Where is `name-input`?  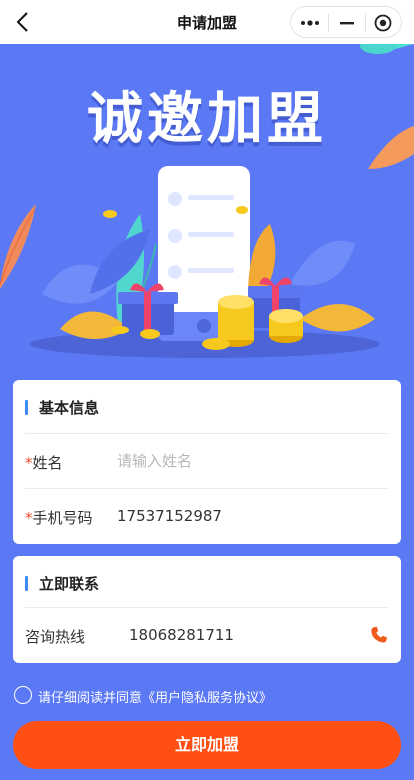 name-input is located at coordinates (242, 461).